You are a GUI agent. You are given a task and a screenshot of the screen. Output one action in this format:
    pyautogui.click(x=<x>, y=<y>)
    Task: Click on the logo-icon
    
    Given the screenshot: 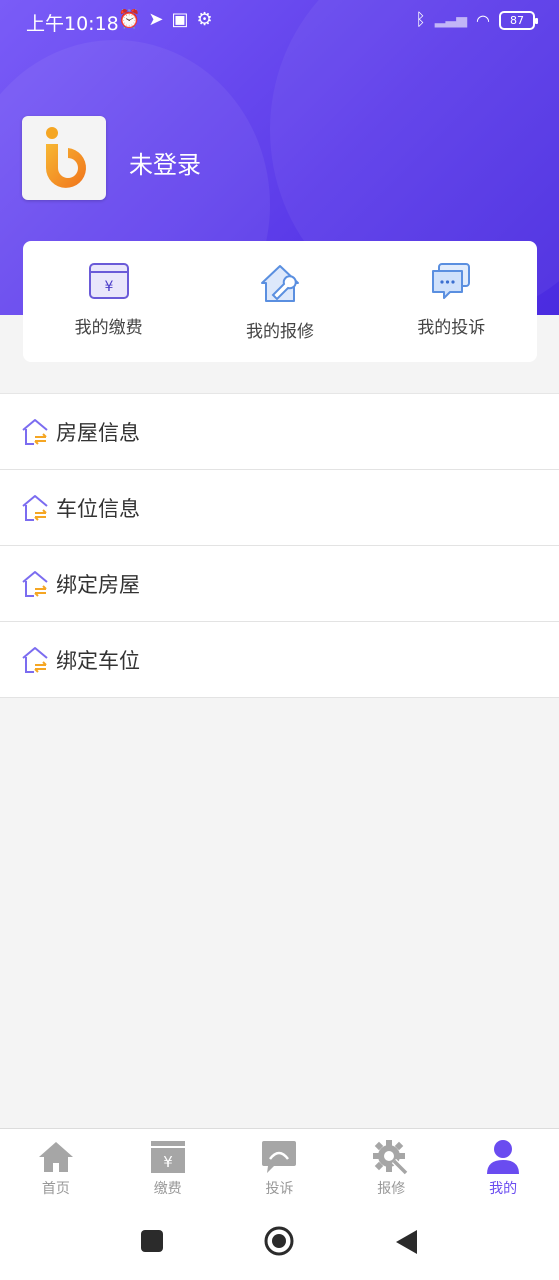 What is the action you would take?
    pyautogui.click(x=66, y=157)
    